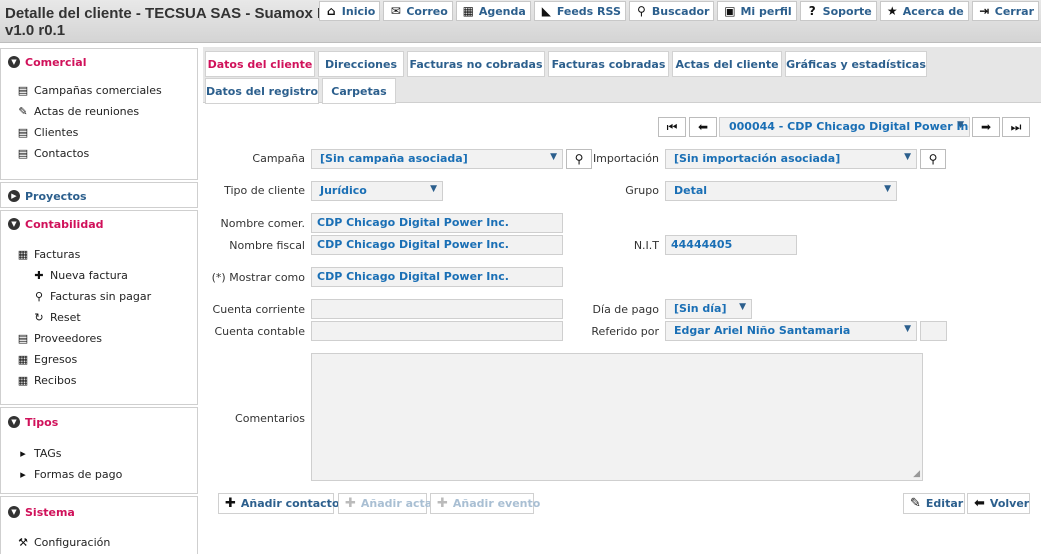 The height and width of the screenshot is (554, 1041). Describe the element at coordinates (270, 418) in the screenshot. I see `comentarios-label: Comentarios` at that location.